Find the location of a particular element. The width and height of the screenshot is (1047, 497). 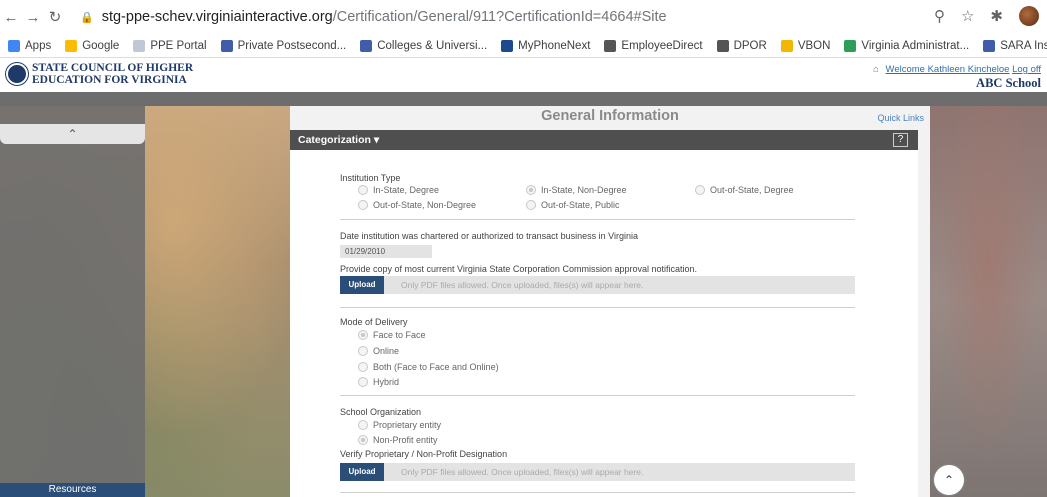

bookmark-star-icon: ☆ is located at coordinates (967, 16).